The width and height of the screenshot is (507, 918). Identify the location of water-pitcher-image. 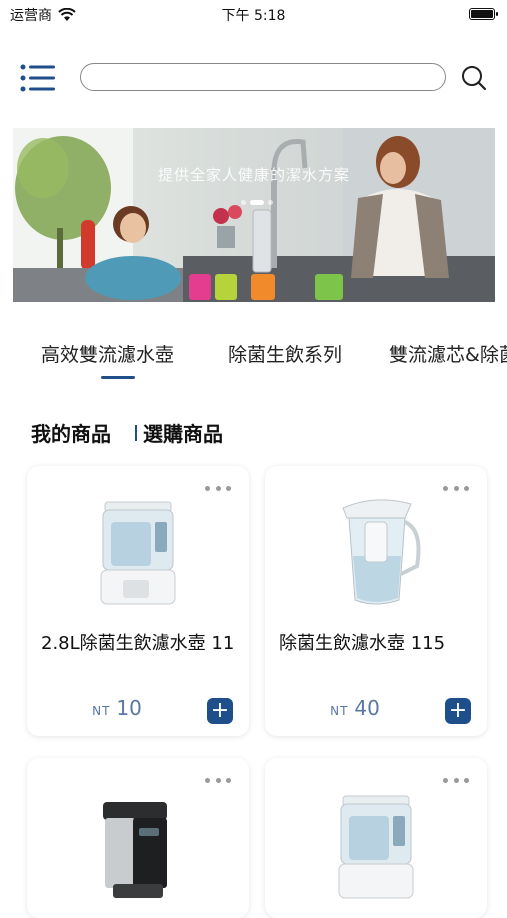
(381, 552).